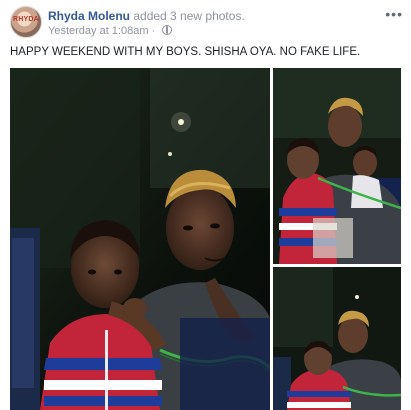 Image resolution: width=411 pixels, height=410 pixels. What do you see at coordinates (167, 30) in the screenshot?
I see `globe-icon` at bounding box center [167, 30].